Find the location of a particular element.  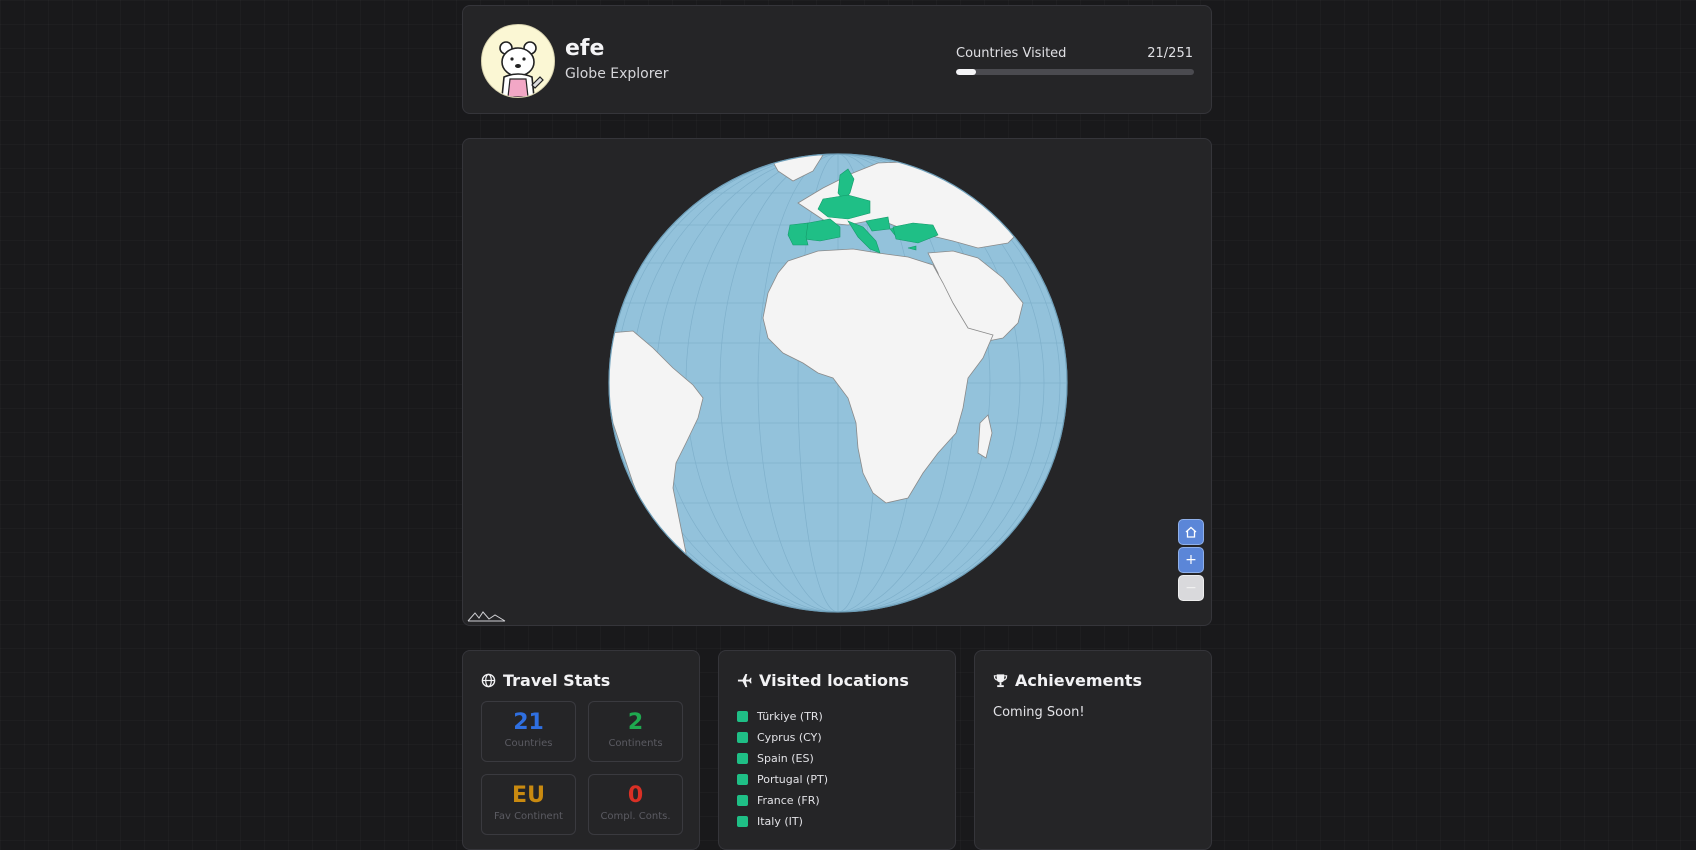

travel-stats-header: Travel Stats is located at coordinates (545, 680).